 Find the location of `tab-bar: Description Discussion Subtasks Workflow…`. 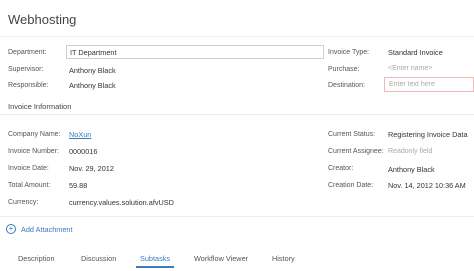

tab-bar: Description Discussion Subtasks Workflow… is located at coordinates (237, 260).